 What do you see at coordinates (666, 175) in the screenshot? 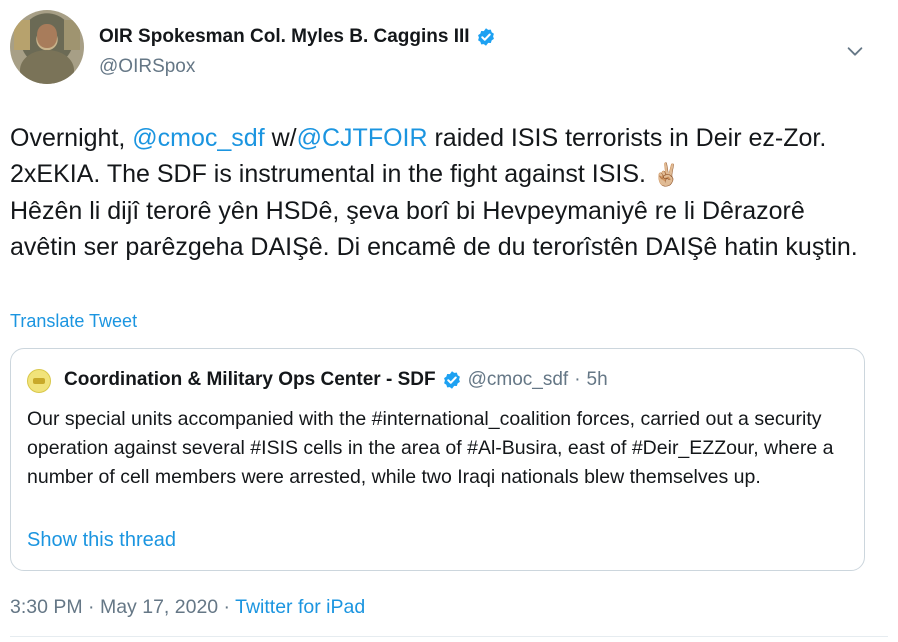
I see `victory-hand-emoji-icon: ✌🏼` at bounding box center [666, 175].